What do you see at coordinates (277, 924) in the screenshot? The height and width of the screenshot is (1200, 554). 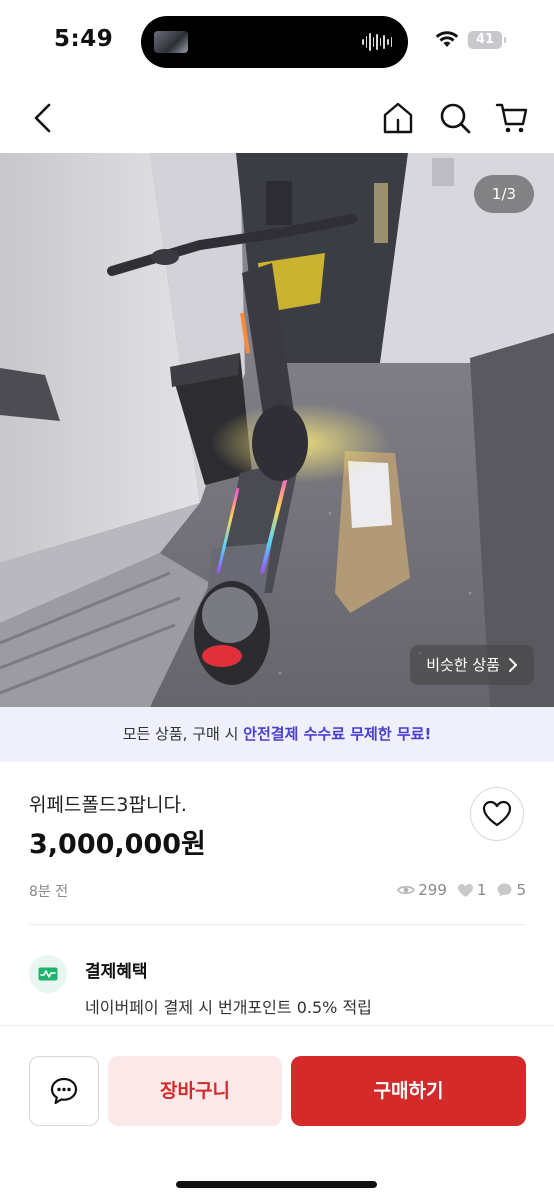 I see `section-divider` at bounding box center [277, 924].